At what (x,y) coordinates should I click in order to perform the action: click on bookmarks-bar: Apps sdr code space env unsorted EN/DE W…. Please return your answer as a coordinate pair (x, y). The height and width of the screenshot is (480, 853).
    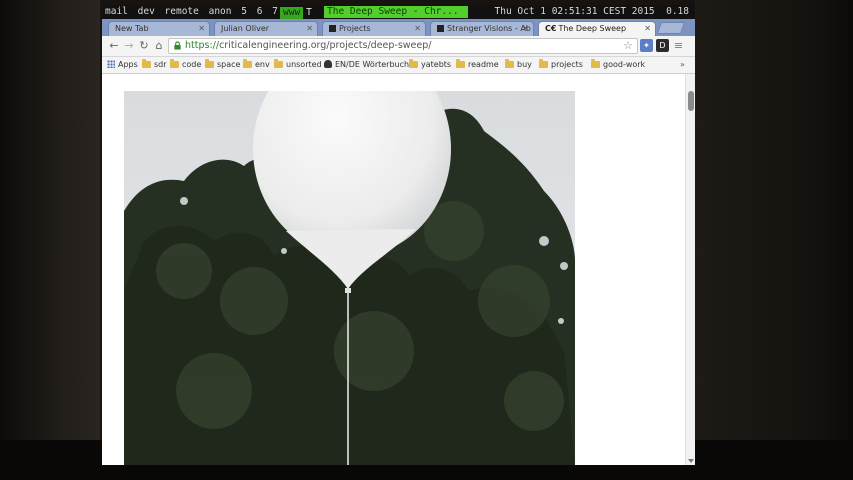
    Looking at the image, I should click on (398, 65).